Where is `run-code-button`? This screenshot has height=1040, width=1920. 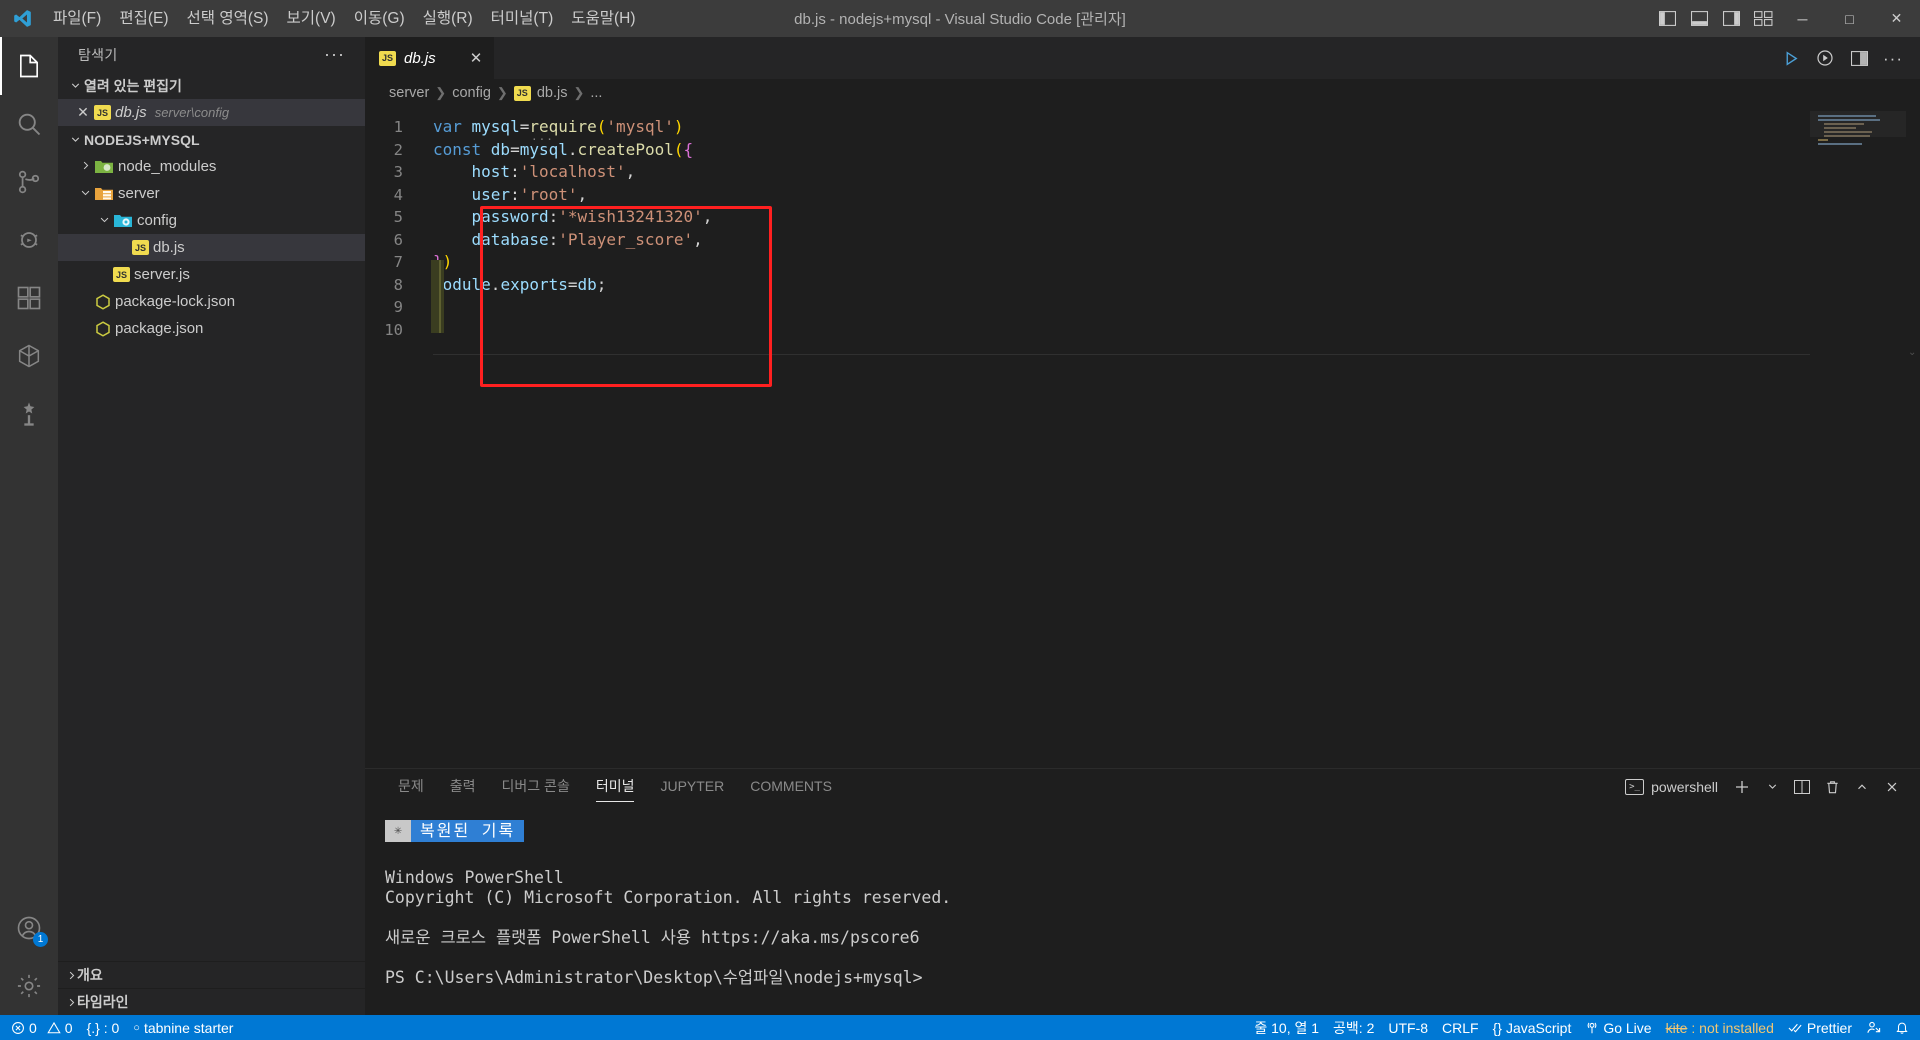 run-code-button is located at coordinates (1791, 58).